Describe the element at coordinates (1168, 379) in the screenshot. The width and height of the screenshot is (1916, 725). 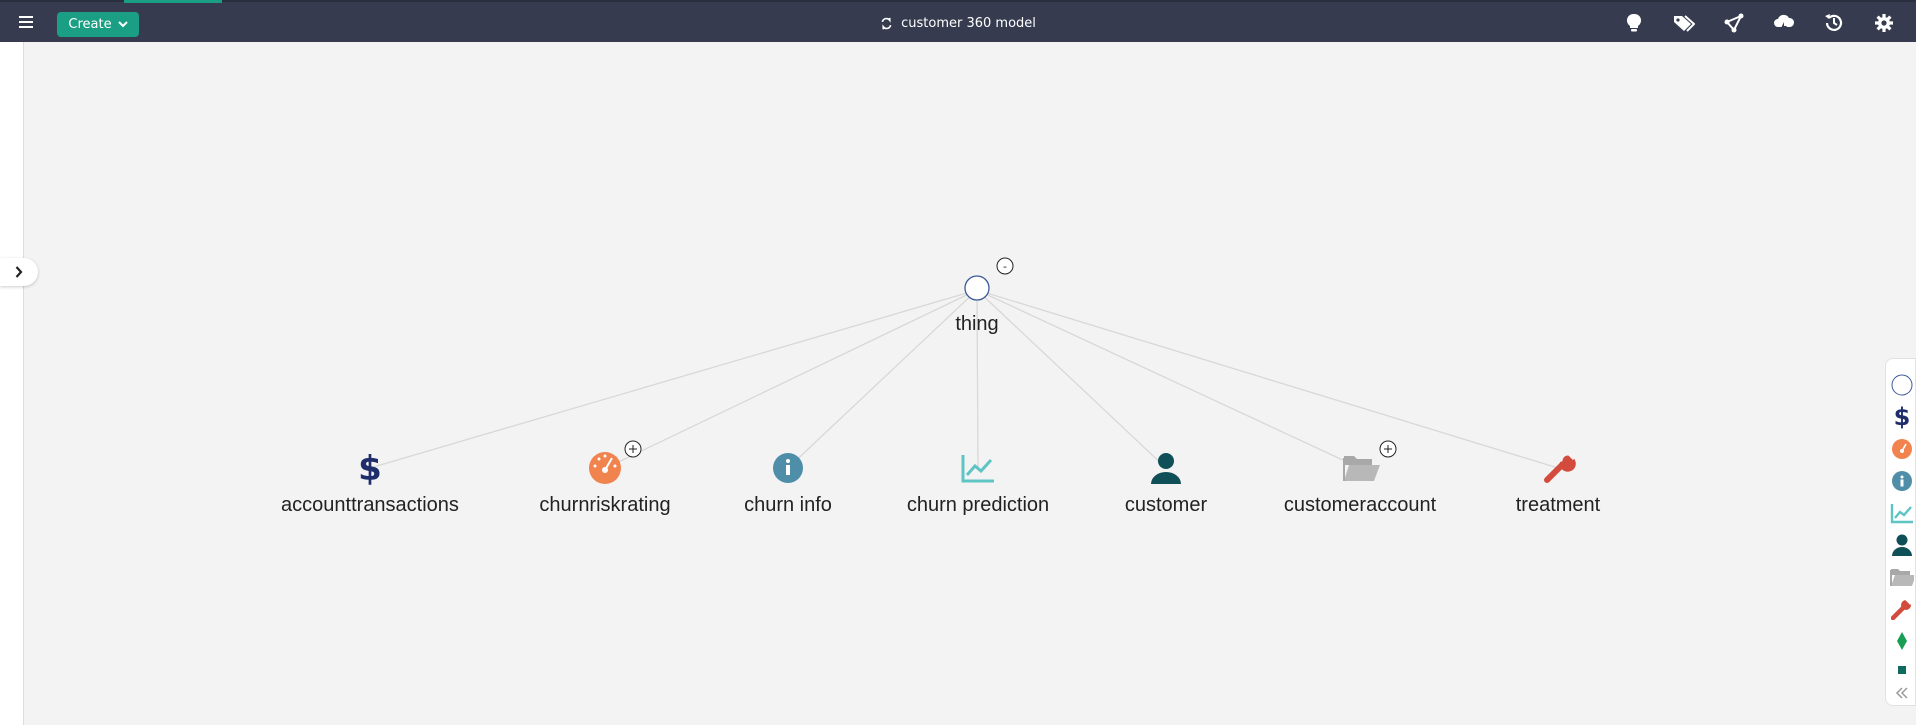
I see `edge-customeraccount` at that location.